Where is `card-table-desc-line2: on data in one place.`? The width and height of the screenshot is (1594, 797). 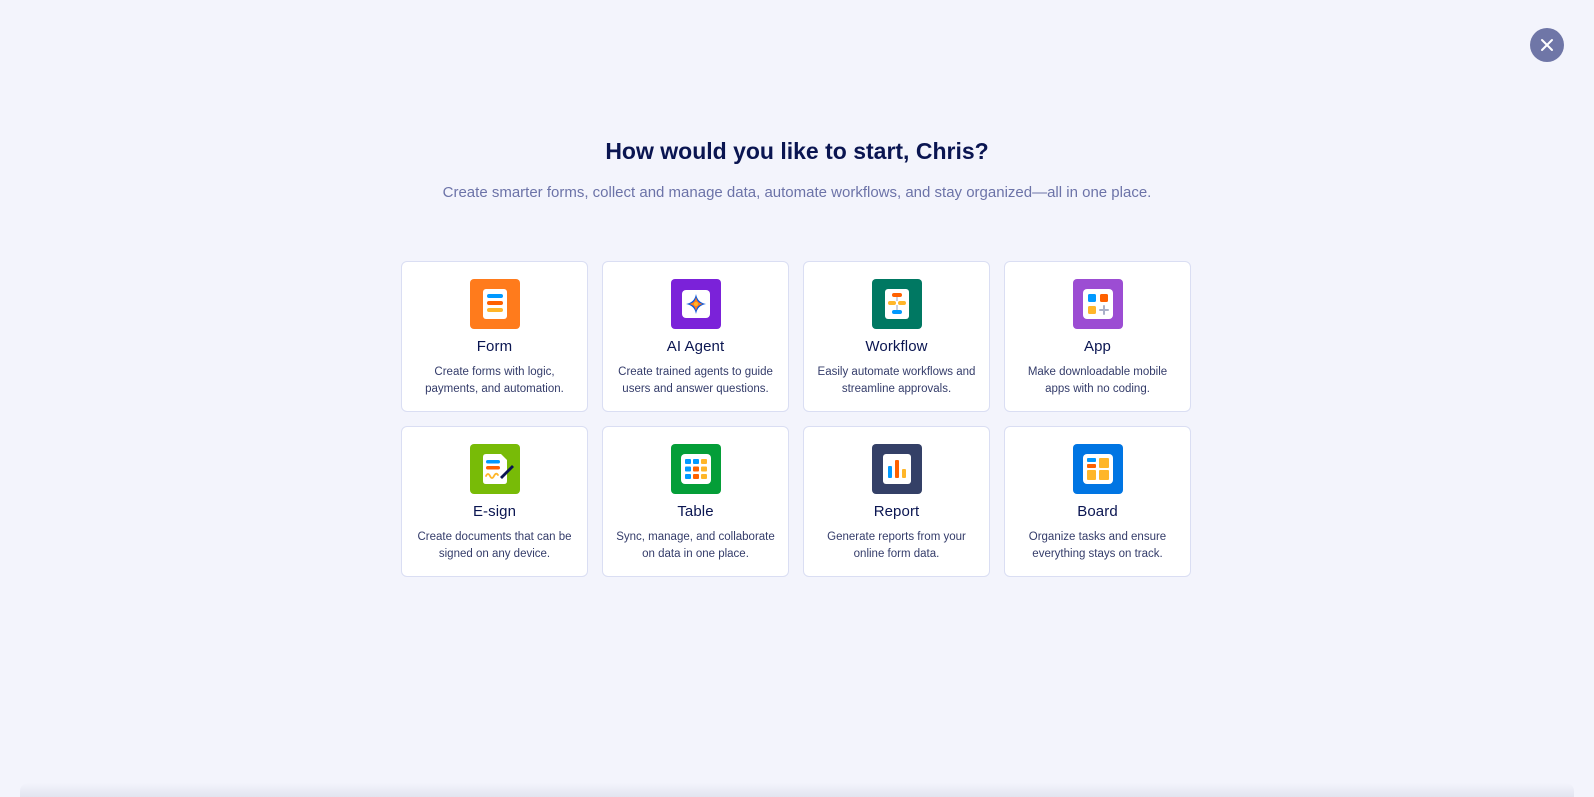
card-table-desc-line2: on data in one place. is located at coordinates (695, 553).